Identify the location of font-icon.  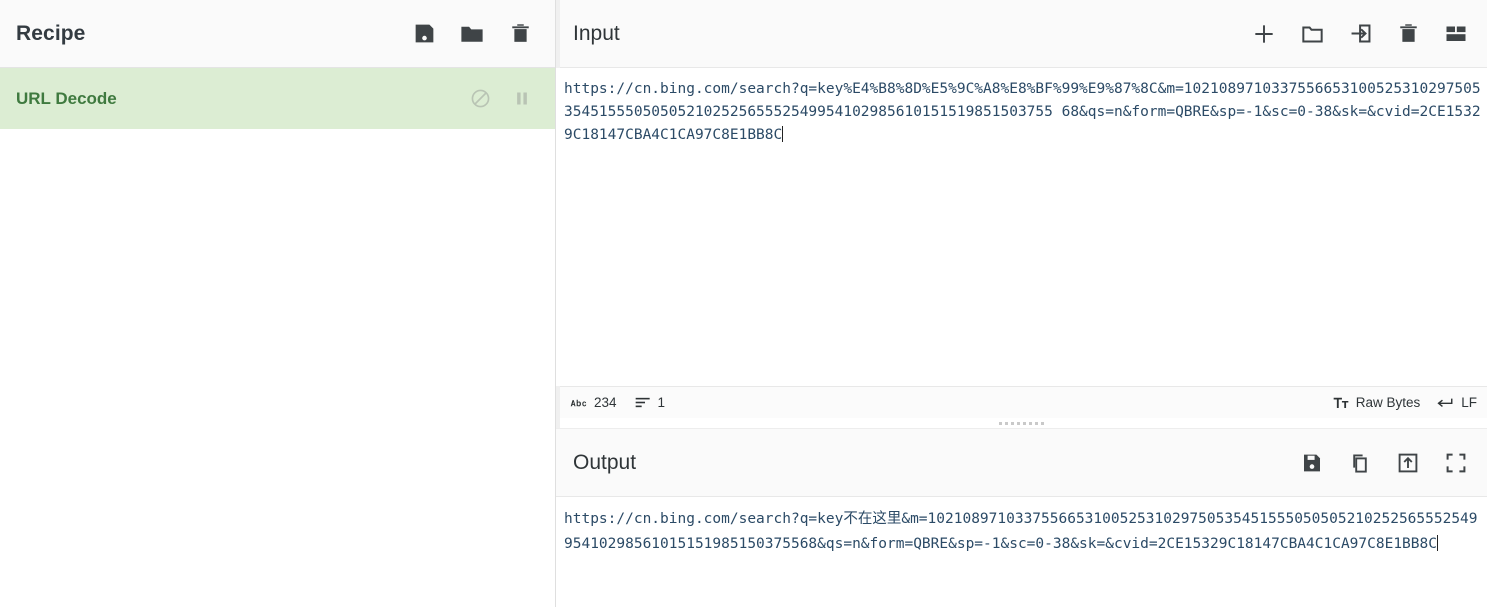
(1341, 403).